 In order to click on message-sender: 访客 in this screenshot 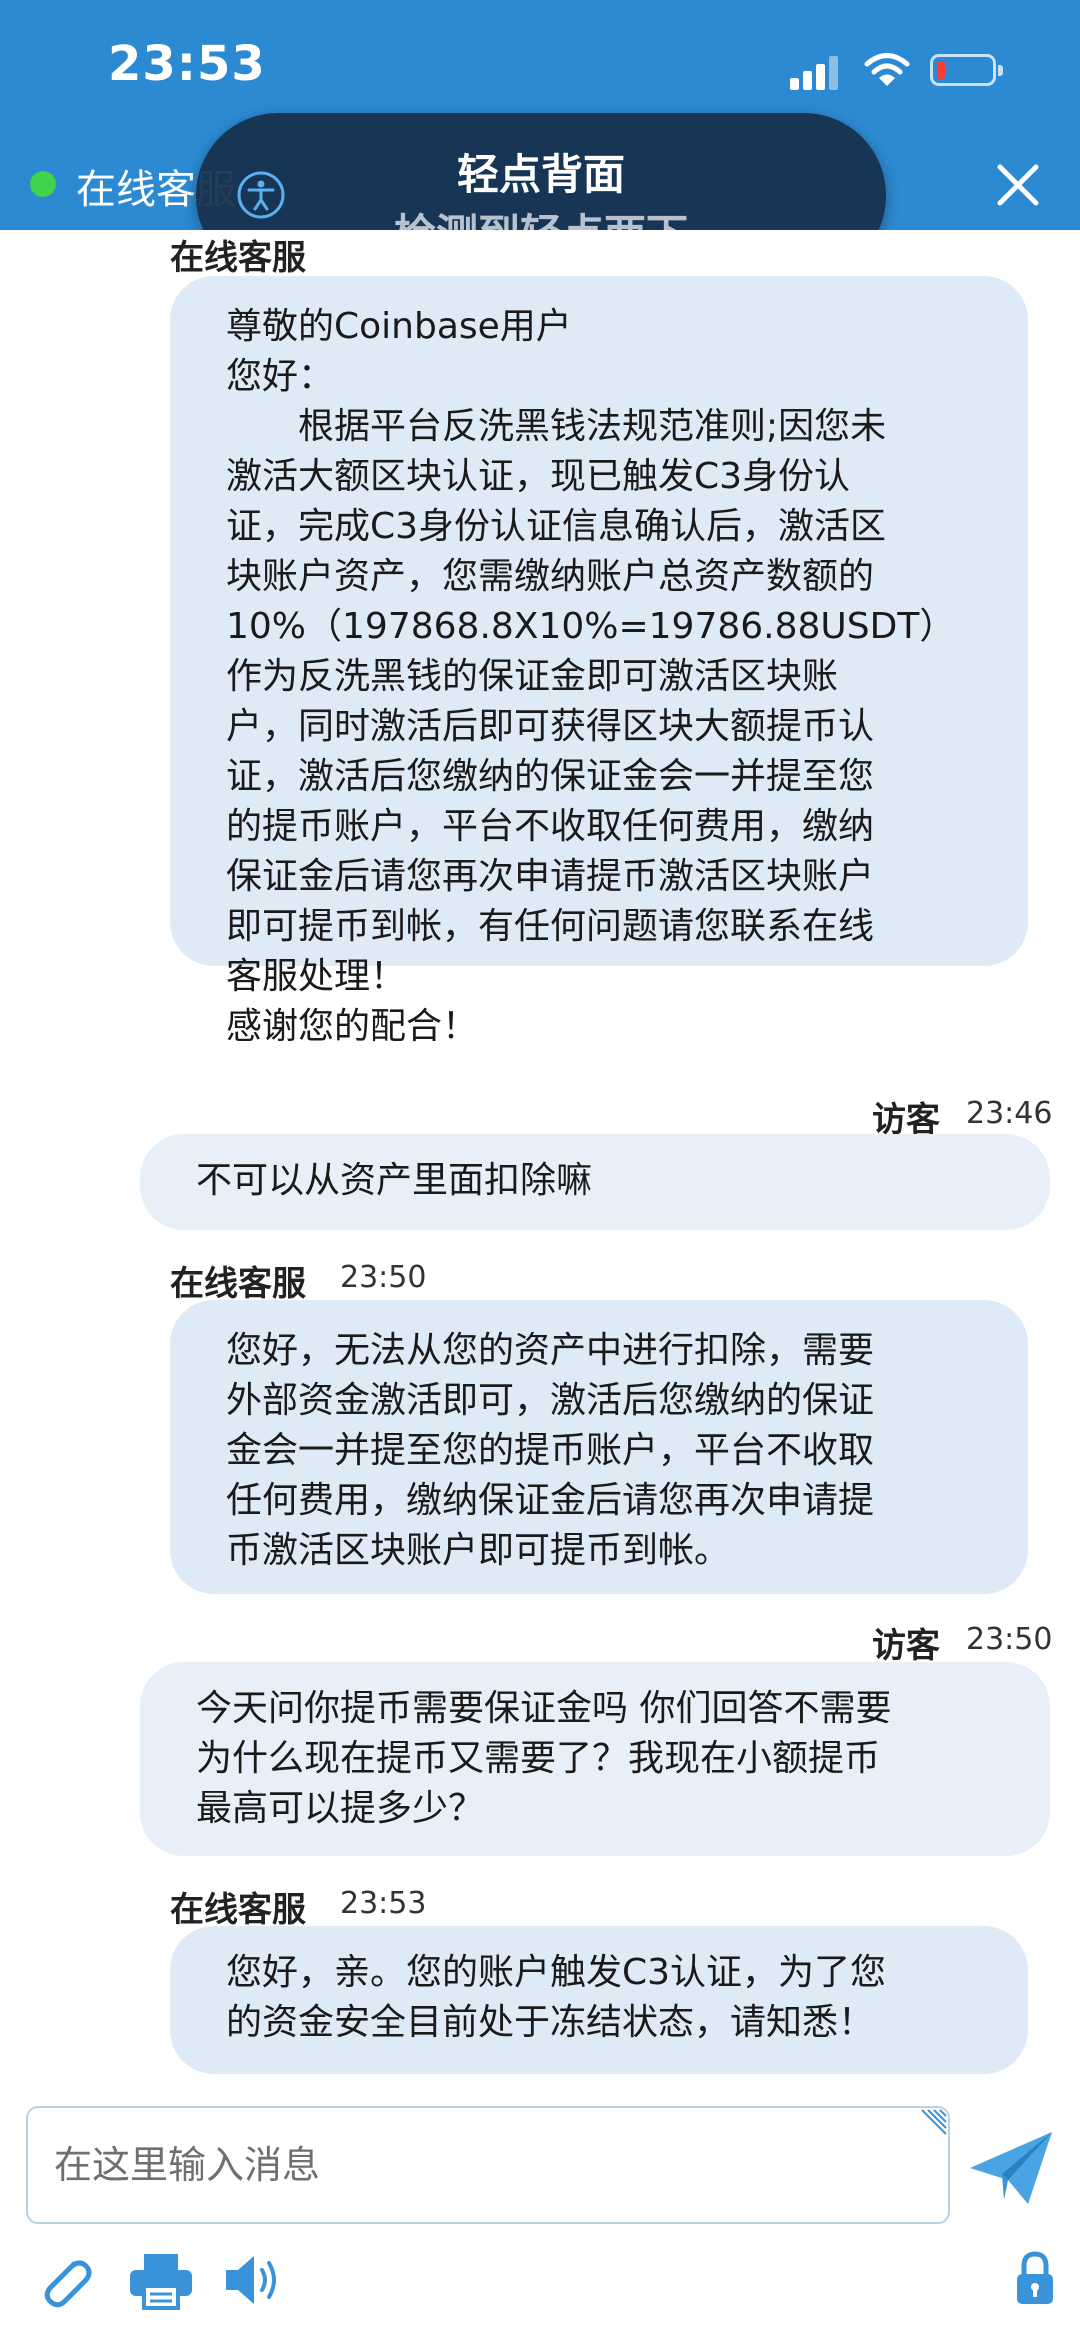, I will do `click(906, 1646)`.